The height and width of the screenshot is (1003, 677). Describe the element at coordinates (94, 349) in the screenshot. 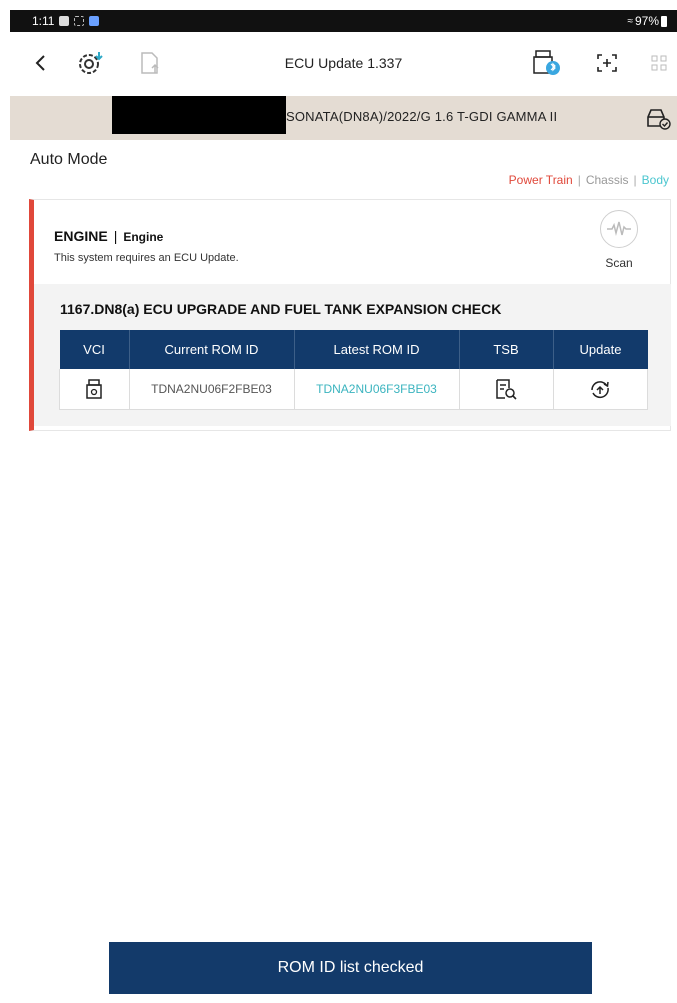

I see `col-vci: VCI` at that location.